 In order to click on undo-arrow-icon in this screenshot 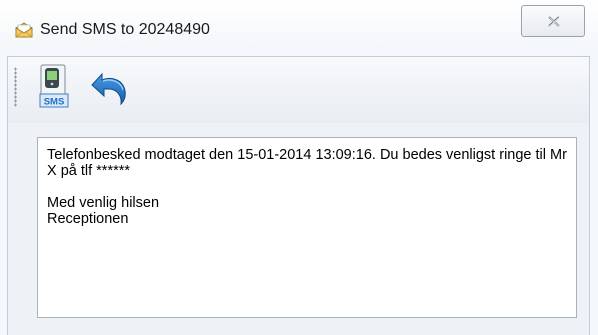, I will do `click(108, 89)`.